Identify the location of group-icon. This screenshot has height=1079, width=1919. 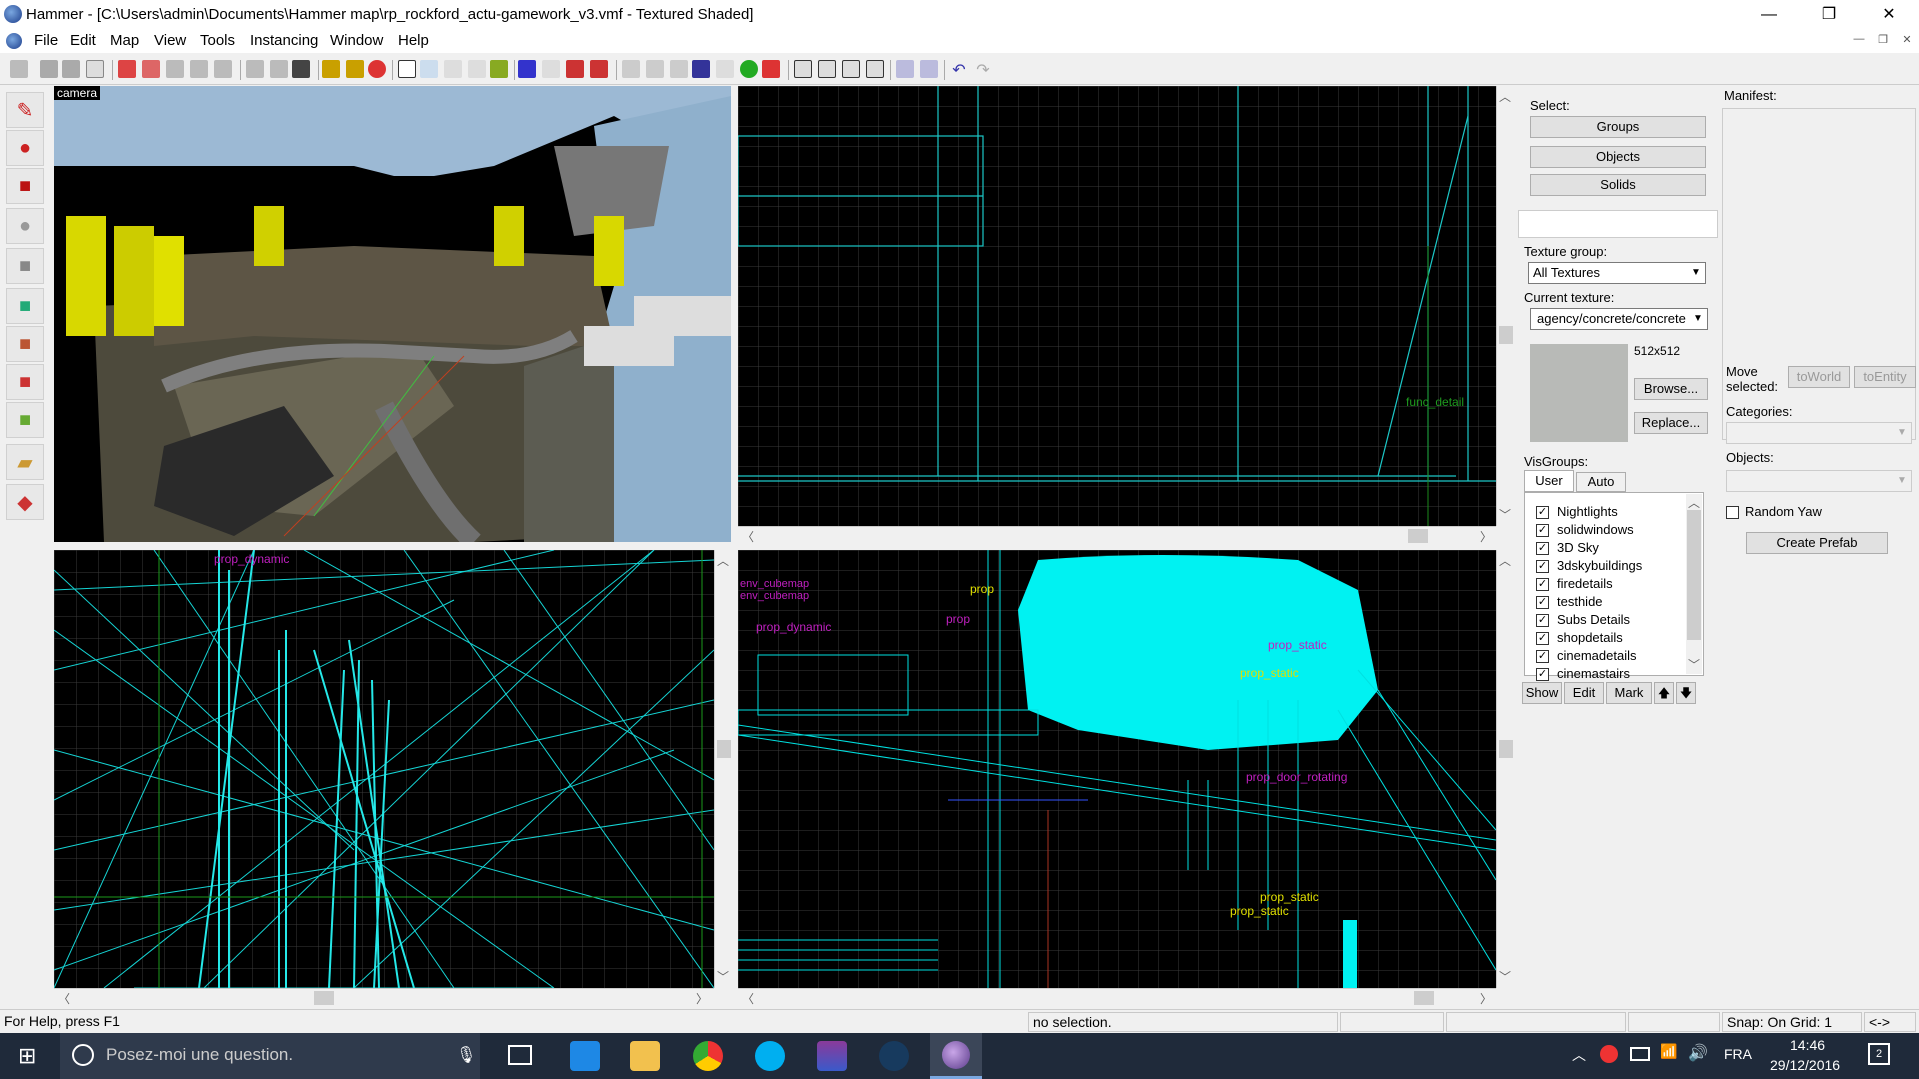
(127, 69).